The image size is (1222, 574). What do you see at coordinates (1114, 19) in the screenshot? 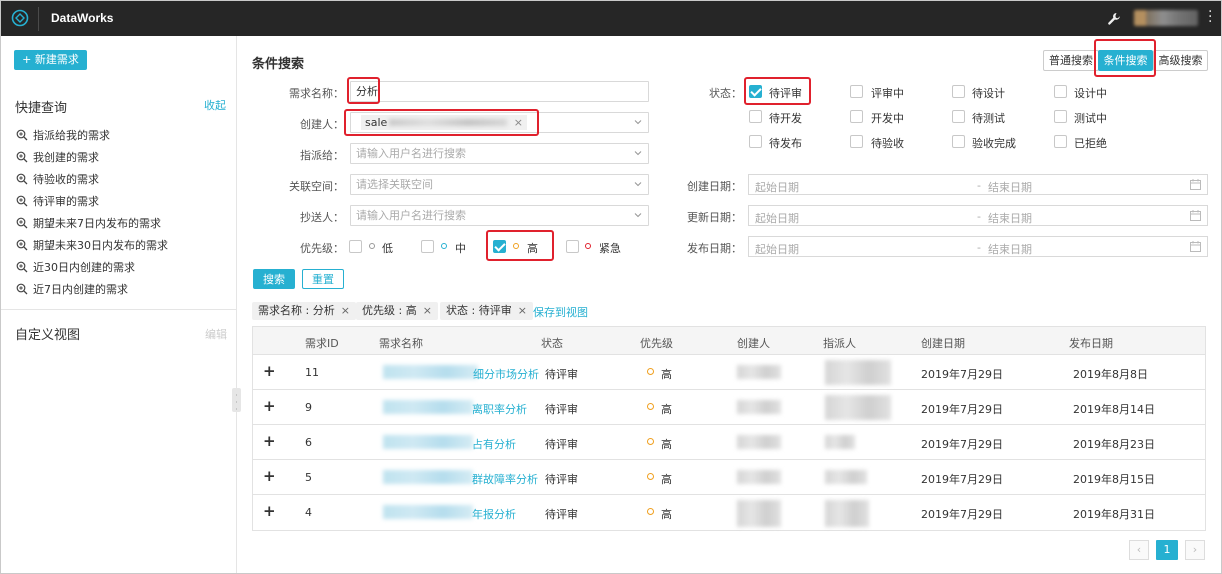
I see `wrench-icon` at bounding box center [1114, 19].